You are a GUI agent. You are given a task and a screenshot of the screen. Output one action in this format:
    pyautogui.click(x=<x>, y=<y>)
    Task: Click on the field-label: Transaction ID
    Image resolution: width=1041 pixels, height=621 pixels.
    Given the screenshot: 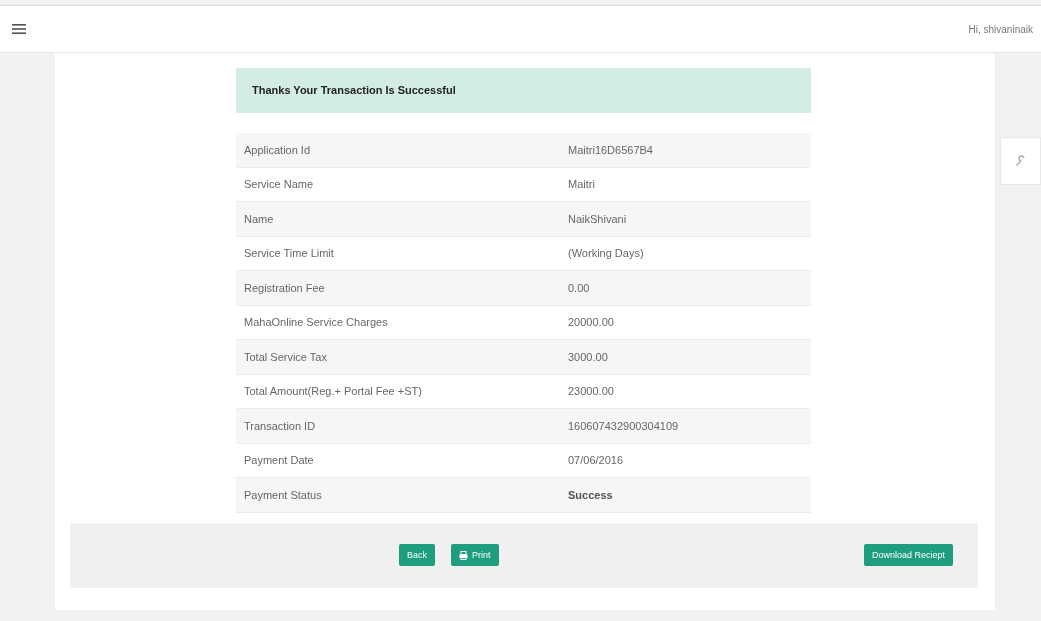 What is the action you would take?
    pyautogui.click(x=280, y=426)
    